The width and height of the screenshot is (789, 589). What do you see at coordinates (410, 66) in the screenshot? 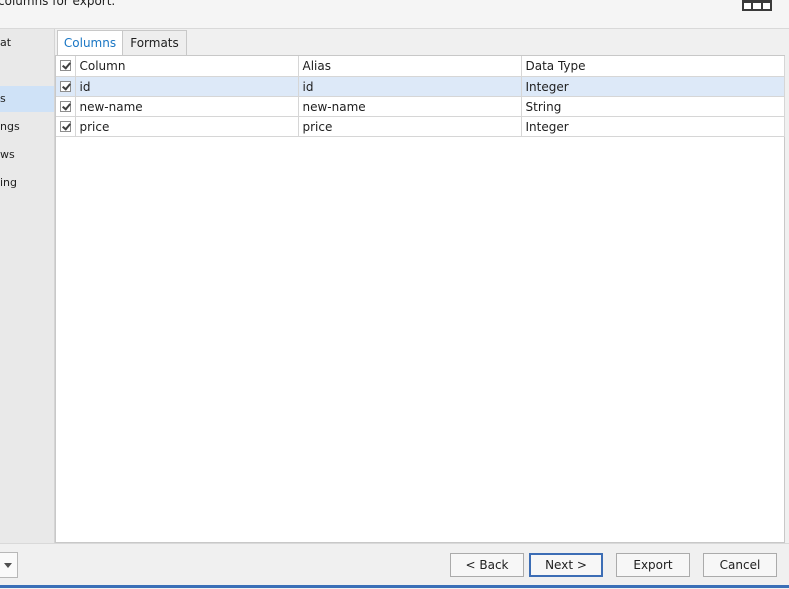
I see `column-header-alias: Alias` at bounding box center [410, 66].